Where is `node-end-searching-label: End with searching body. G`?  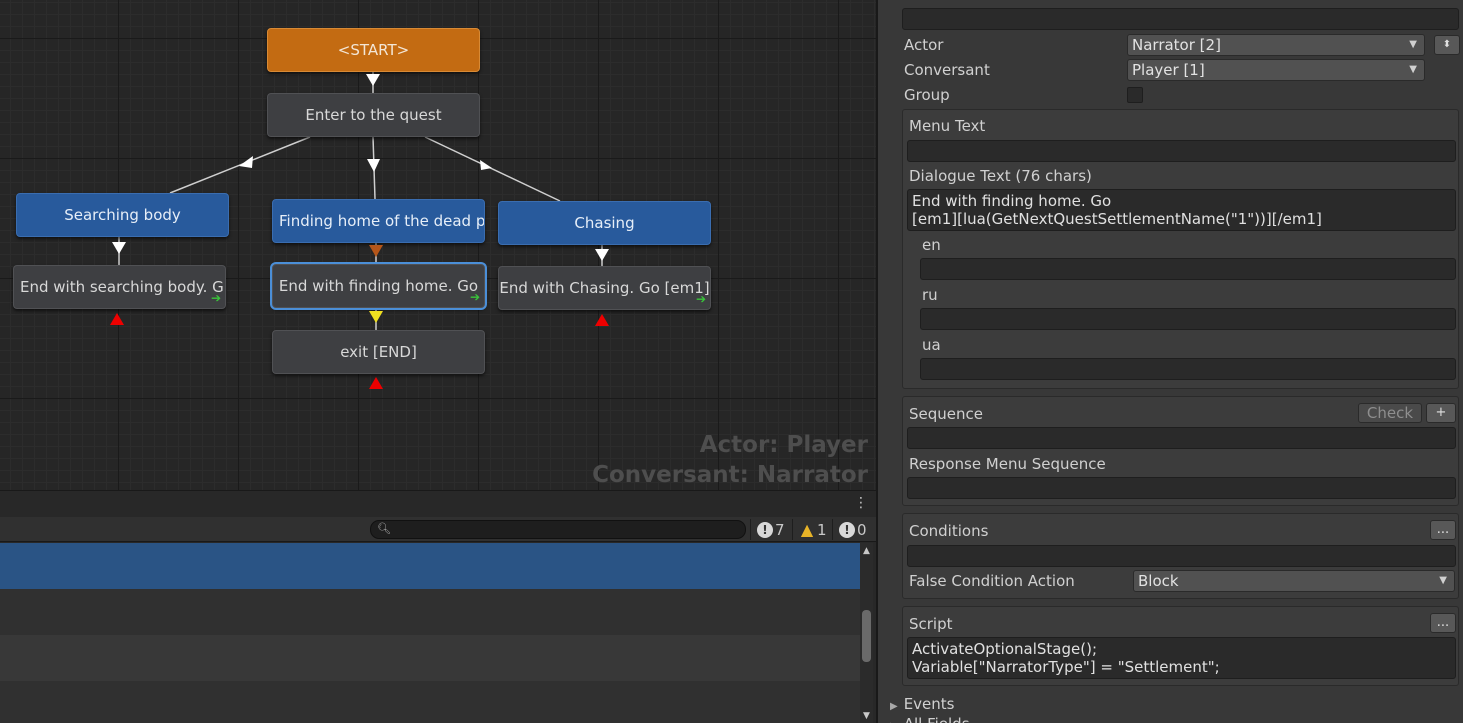 node-end-searching-label: End with searching body. G is located at coordinates (122, 287).